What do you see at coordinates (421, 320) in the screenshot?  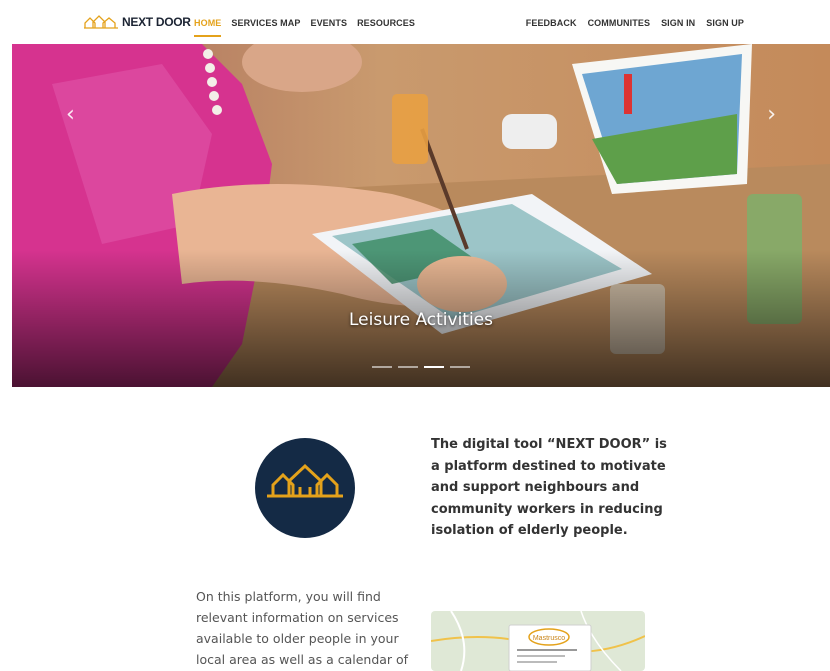 I see `hero-caption: Leisure Activities` at bounding box center [421, 320].